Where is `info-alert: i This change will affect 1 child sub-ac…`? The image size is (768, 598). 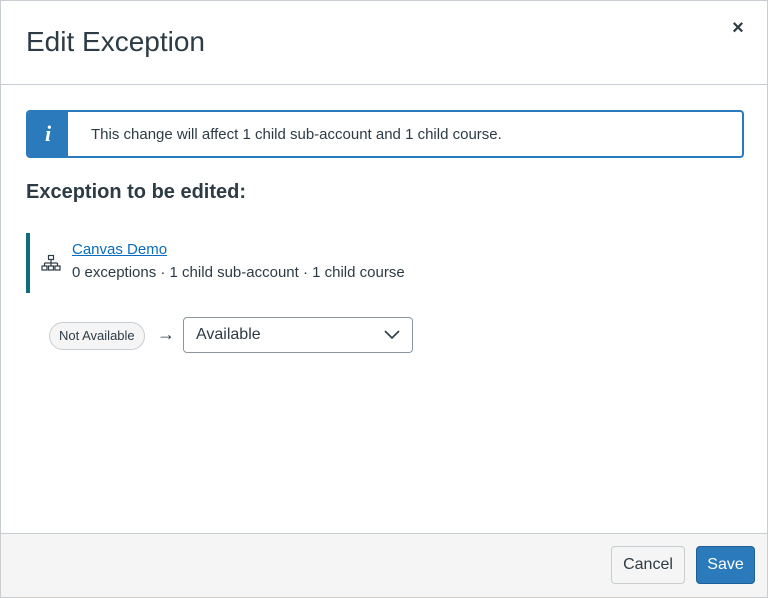 info-alert: i This change will affect 1 child sub-ac… is located at coordinates (385, 134).